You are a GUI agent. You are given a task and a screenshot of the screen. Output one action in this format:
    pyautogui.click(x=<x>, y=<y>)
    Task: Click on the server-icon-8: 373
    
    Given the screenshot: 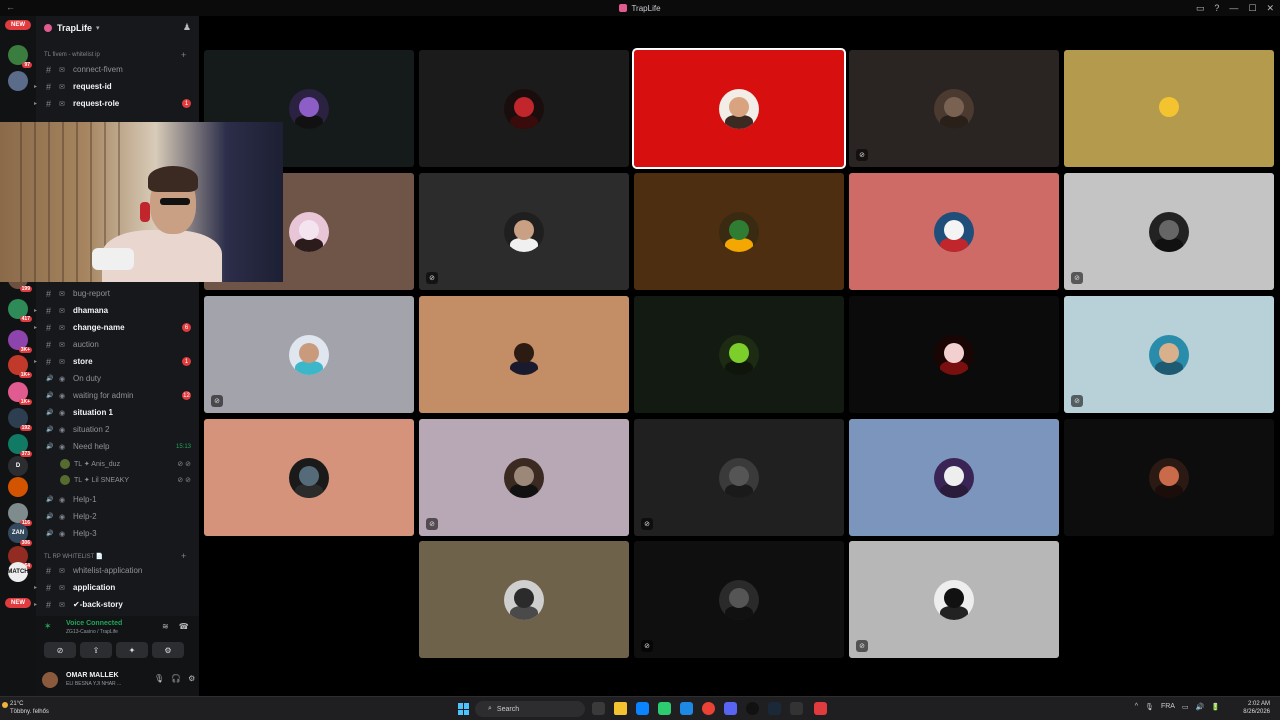 What is the action you would take?
    pyautogui.click(x=20, y=445)
    